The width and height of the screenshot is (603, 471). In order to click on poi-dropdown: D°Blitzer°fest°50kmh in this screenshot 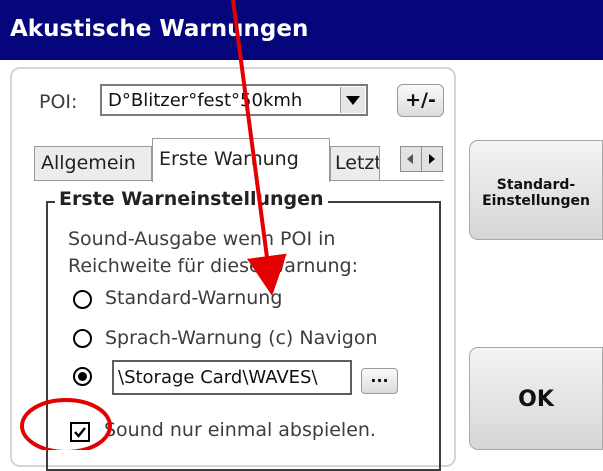, I will do `click(234, 100)`.